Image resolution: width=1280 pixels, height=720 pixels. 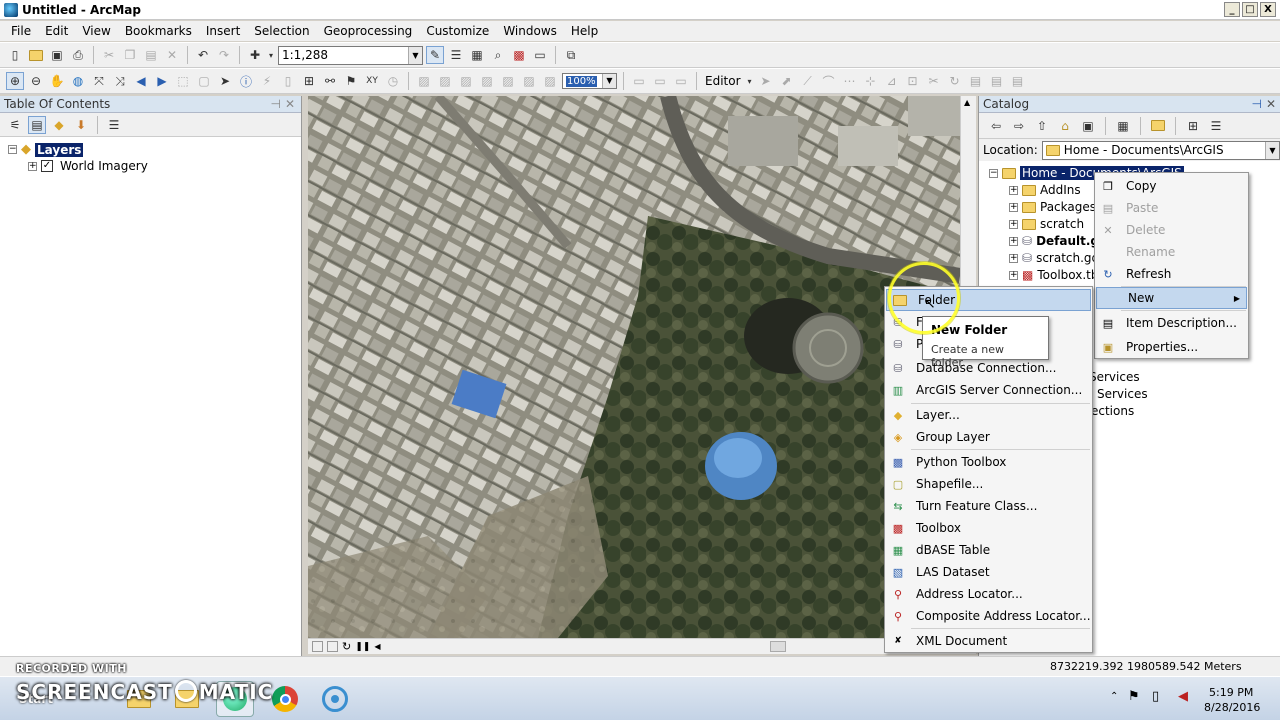 I want to click on catalog-item-gis-services: Services, so click(x=1114, y=377).